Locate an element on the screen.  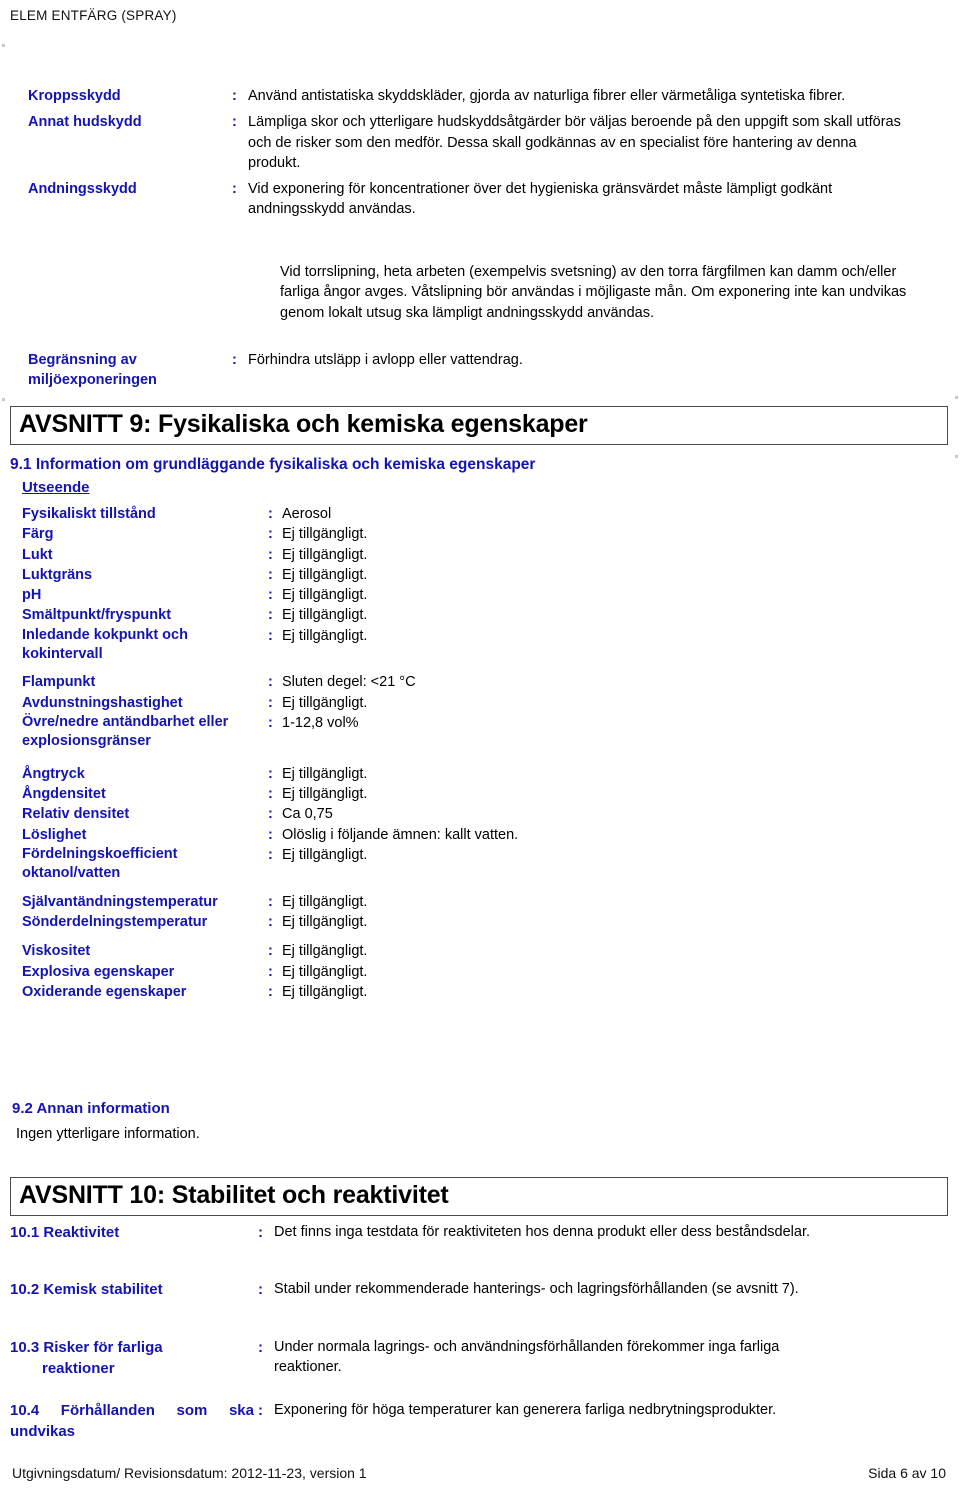
property-label: Sönderdelningstemperatur is located at coordinates (115, 921).